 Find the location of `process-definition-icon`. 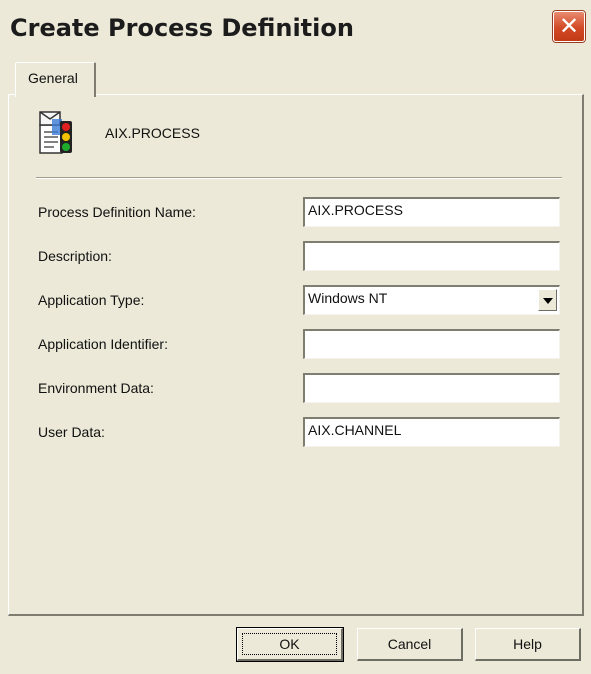

process-definition-icon is located at coordinates (57, 133).